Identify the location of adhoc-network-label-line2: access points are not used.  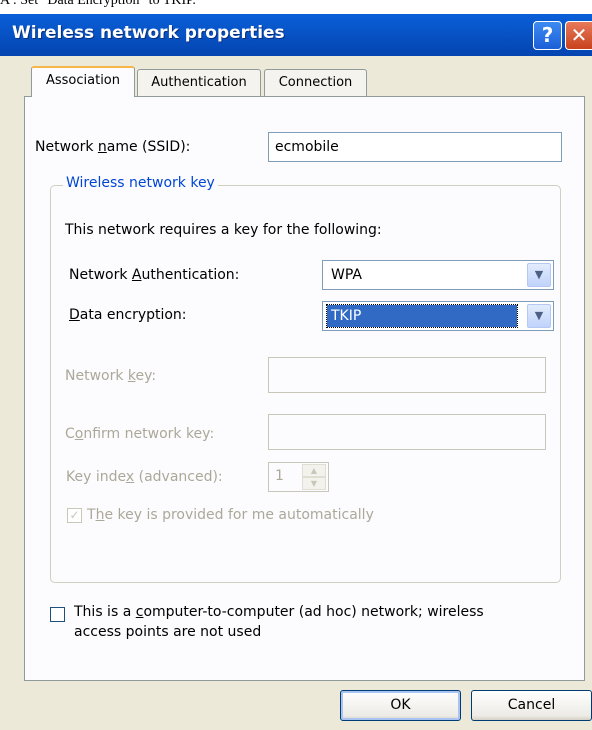
(168, 632).